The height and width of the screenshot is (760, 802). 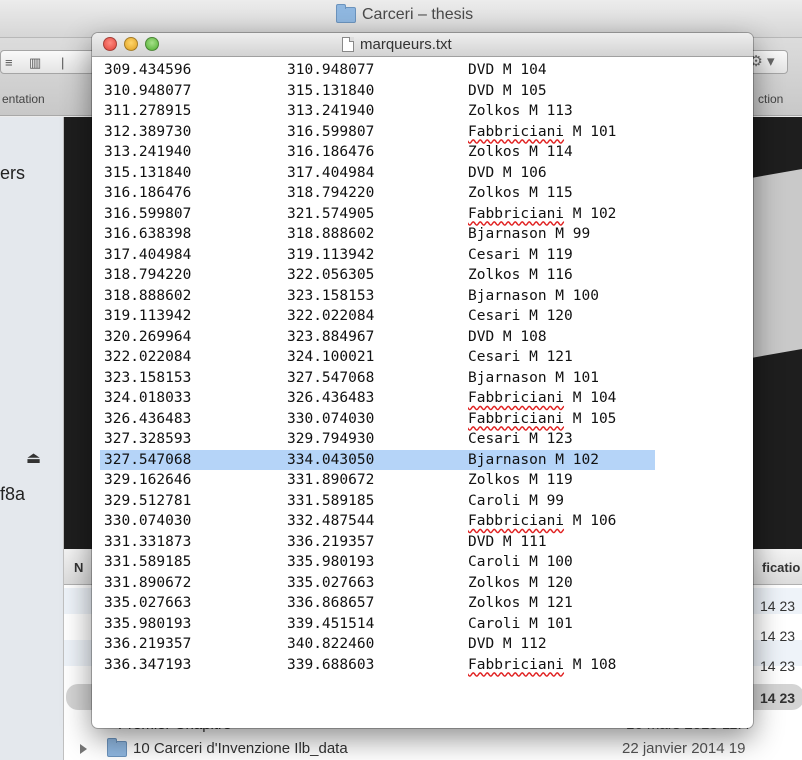 I want to click on start-time: 319.113942, so click(x=148, y=316).